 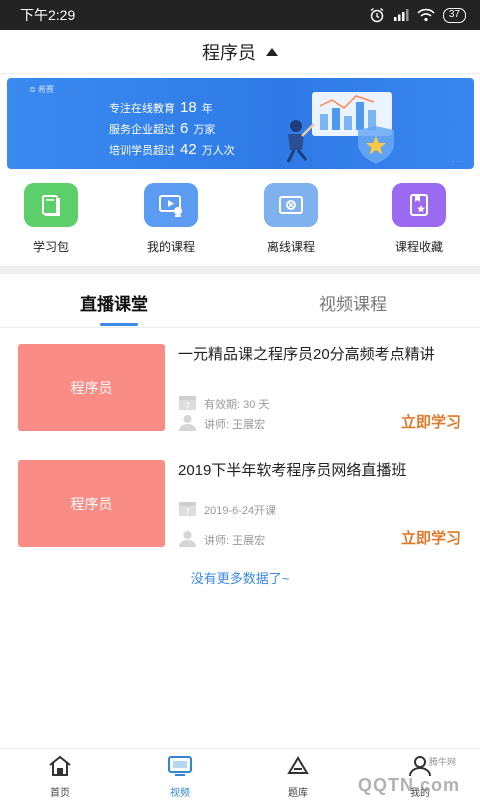 I want to click on course-start-date: 7 2019-6-24开课, so click(x=227, y=510).